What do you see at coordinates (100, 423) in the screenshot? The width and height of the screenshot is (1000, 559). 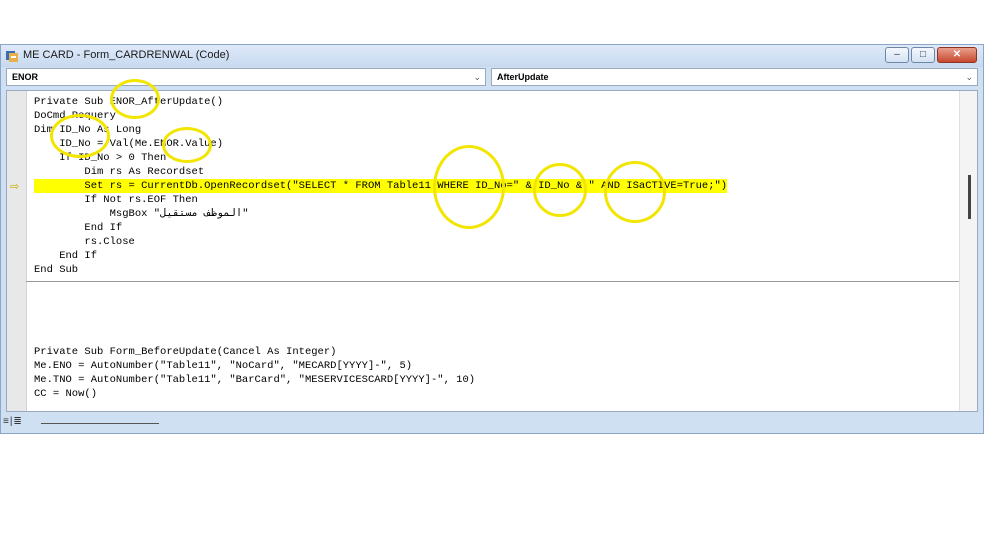 I see `horizontal-scrollbar` at bounding box center [100, 423].